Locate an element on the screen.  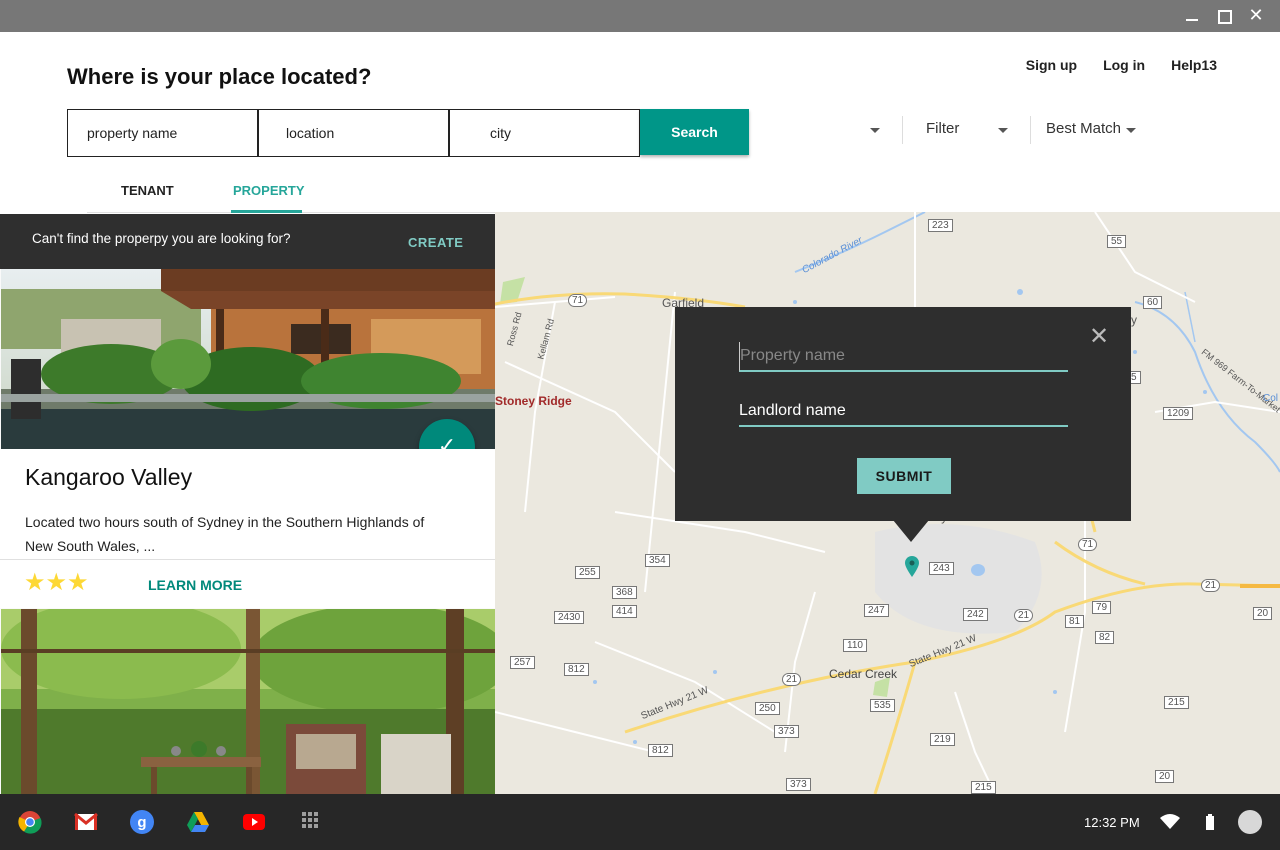
active-tab-indicator is located at coordinates (266, 211).